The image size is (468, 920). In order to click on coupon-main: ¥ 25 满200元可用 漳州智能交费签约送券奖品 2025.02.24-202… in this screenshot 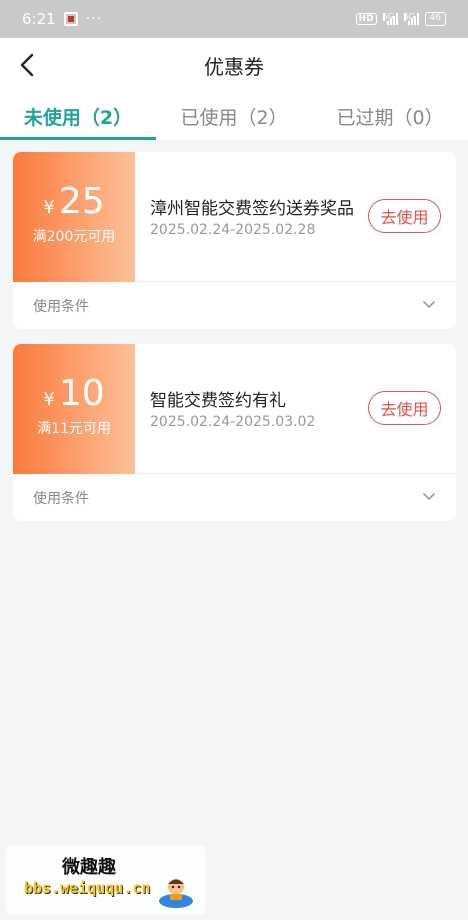, I will do `click(234, 217)`.